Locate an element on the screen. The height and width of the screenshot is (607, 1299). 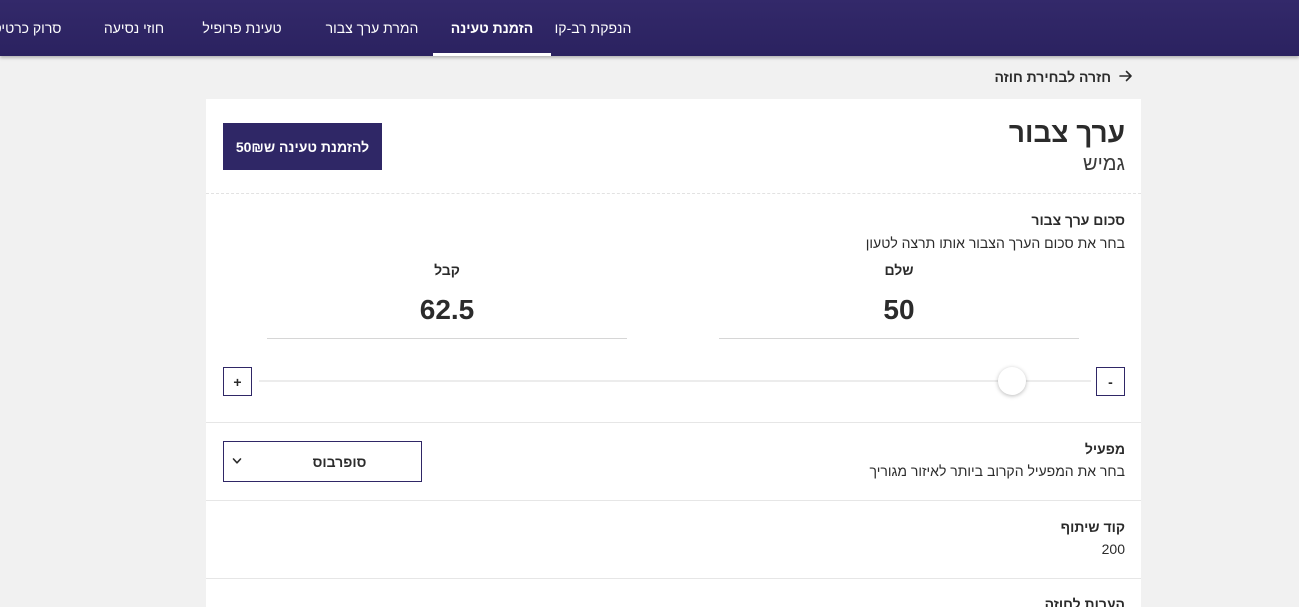
operator-divider is located at coordinates (673, 500).